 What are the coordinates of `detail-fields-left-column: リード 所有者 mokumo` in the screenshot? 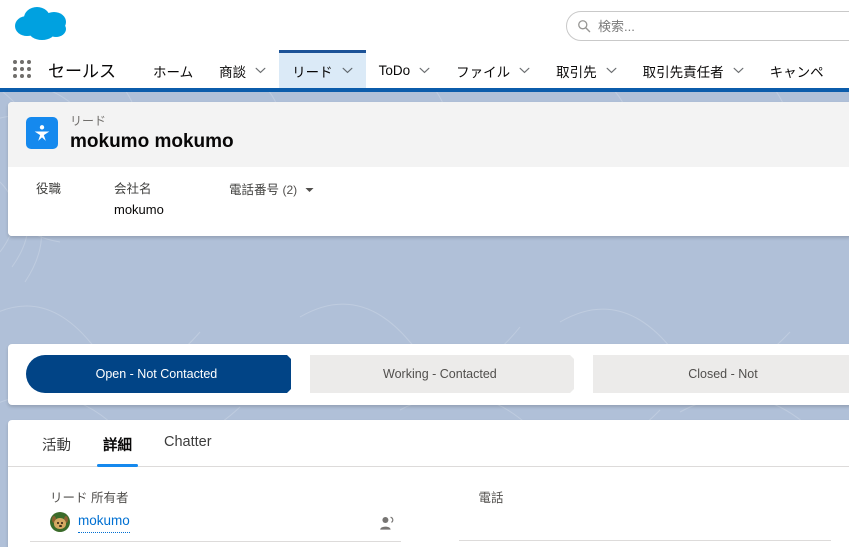 It's located at (230, 514).